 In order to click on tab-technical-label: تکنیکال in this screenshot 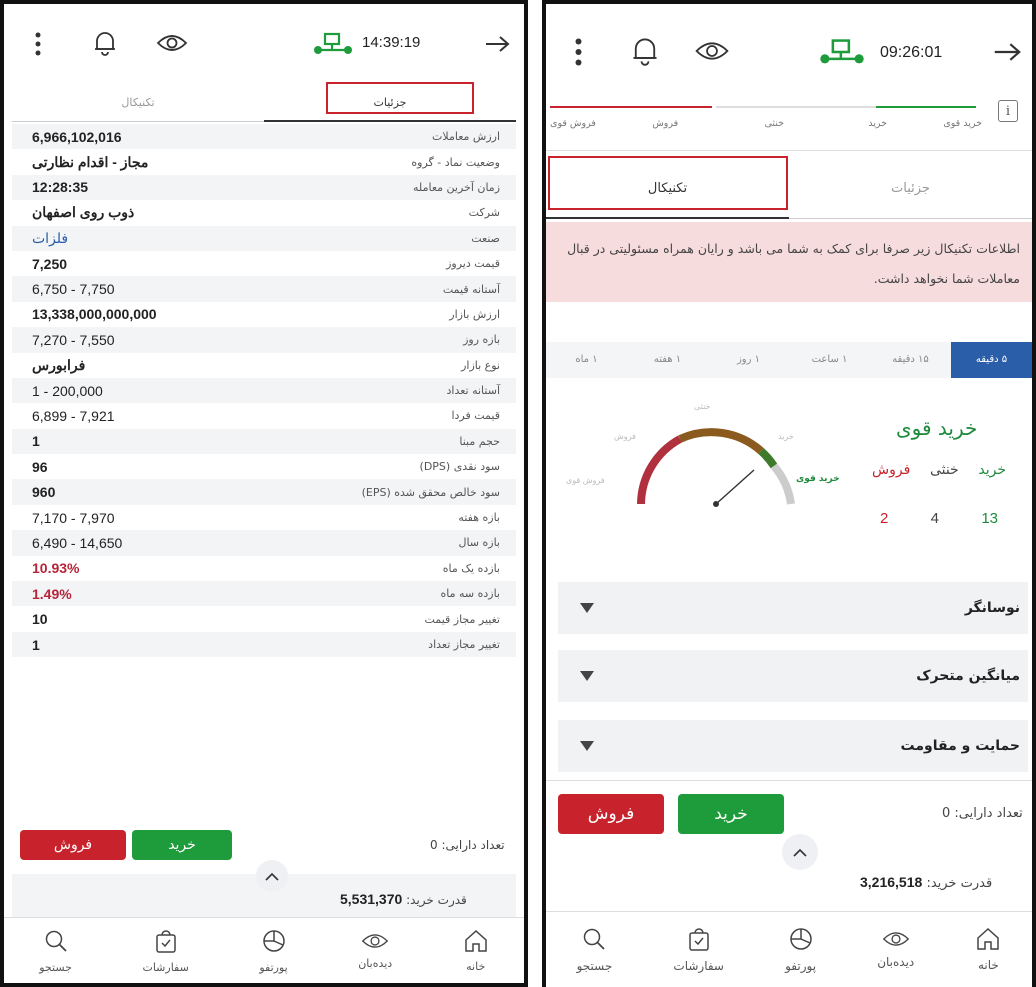, I will do `click(138, 102)`.